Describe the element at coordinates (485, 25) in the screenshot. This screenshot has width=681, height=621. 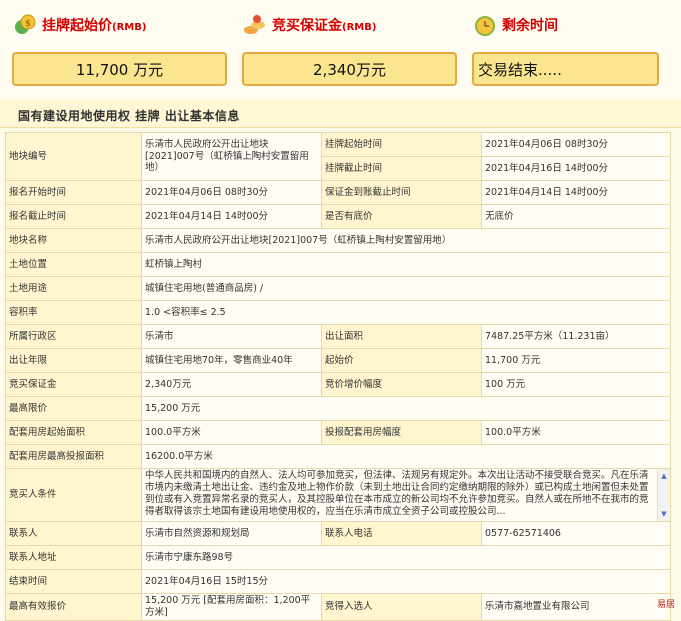
I see `alarm-clock-icon` at that location.